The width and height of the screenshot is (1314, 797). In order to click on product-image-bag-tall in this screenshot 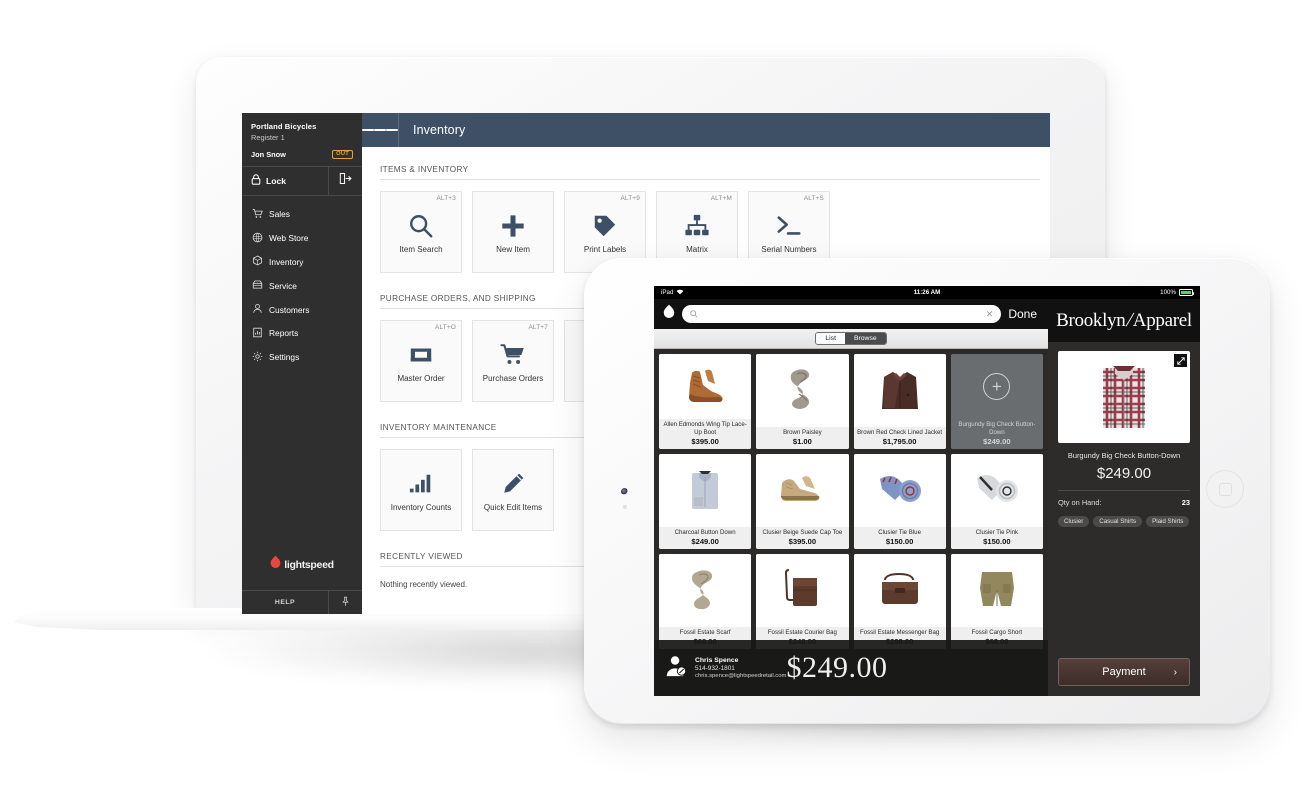, I will do `click(802, 590)`.